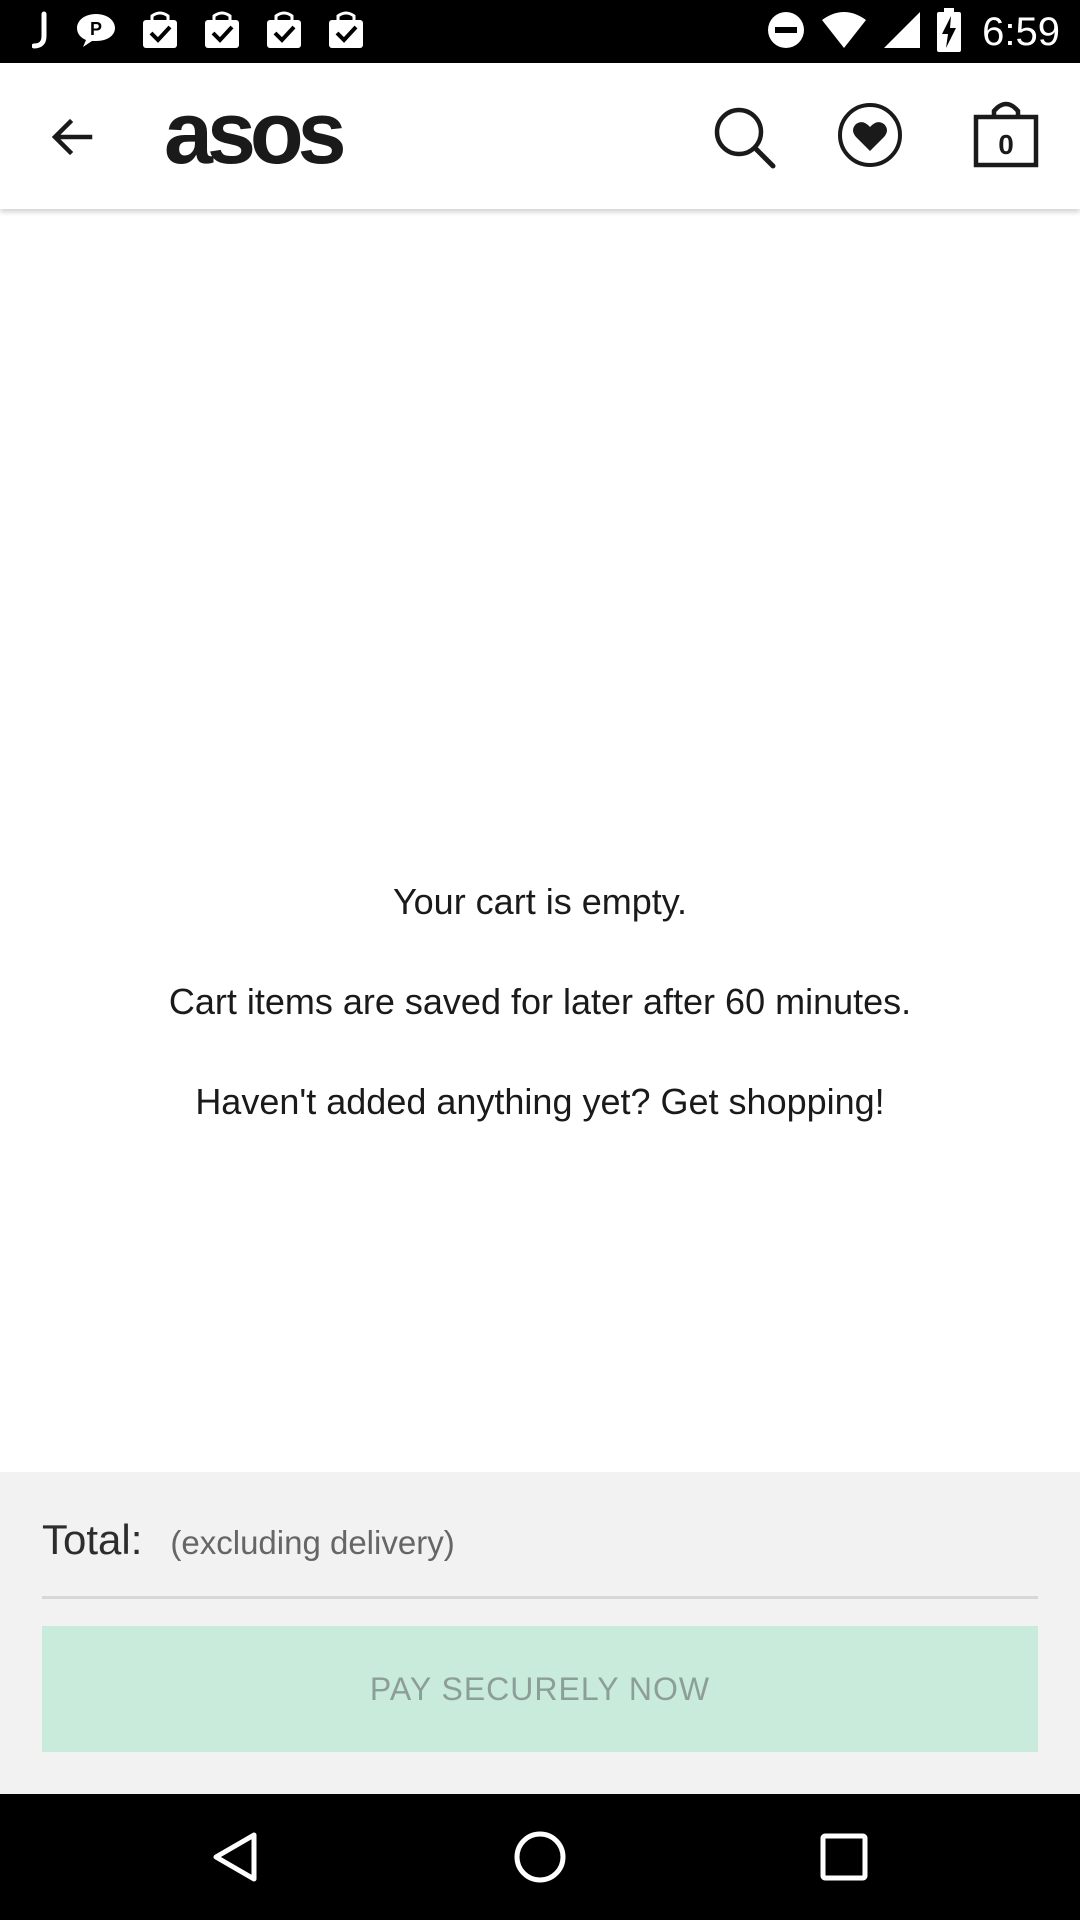 The width and height of the screenshot is (1080, 1920). I want to click on app-bar: asos 0, so click(540, 136).